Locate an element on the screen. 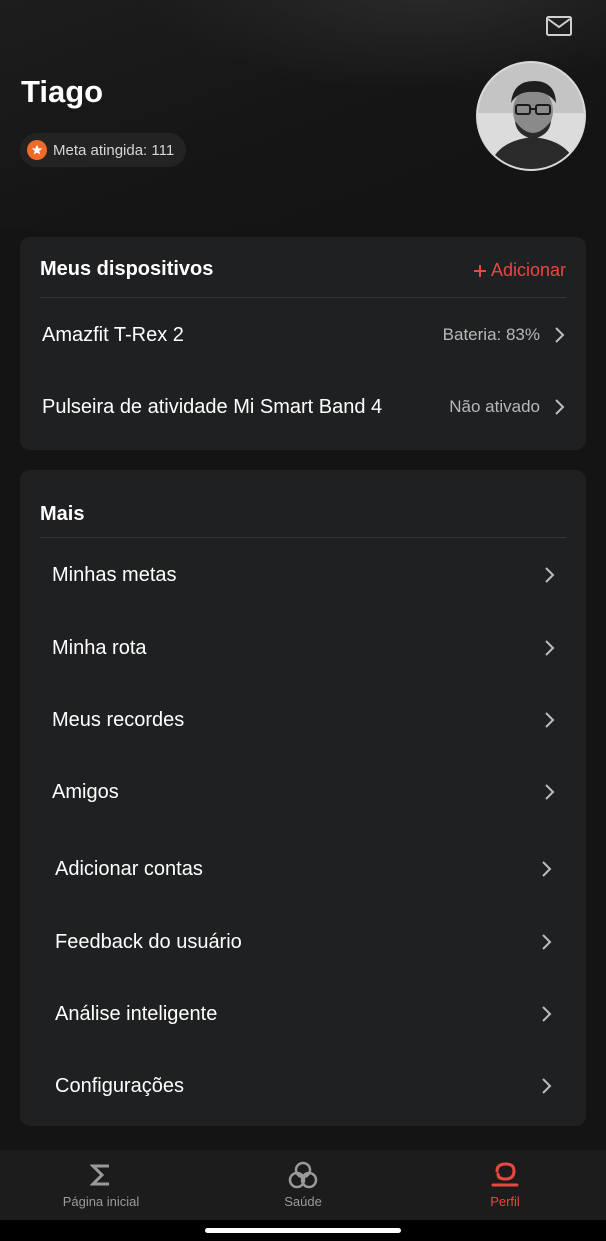  more-divider is located at coordinates (303, 537).